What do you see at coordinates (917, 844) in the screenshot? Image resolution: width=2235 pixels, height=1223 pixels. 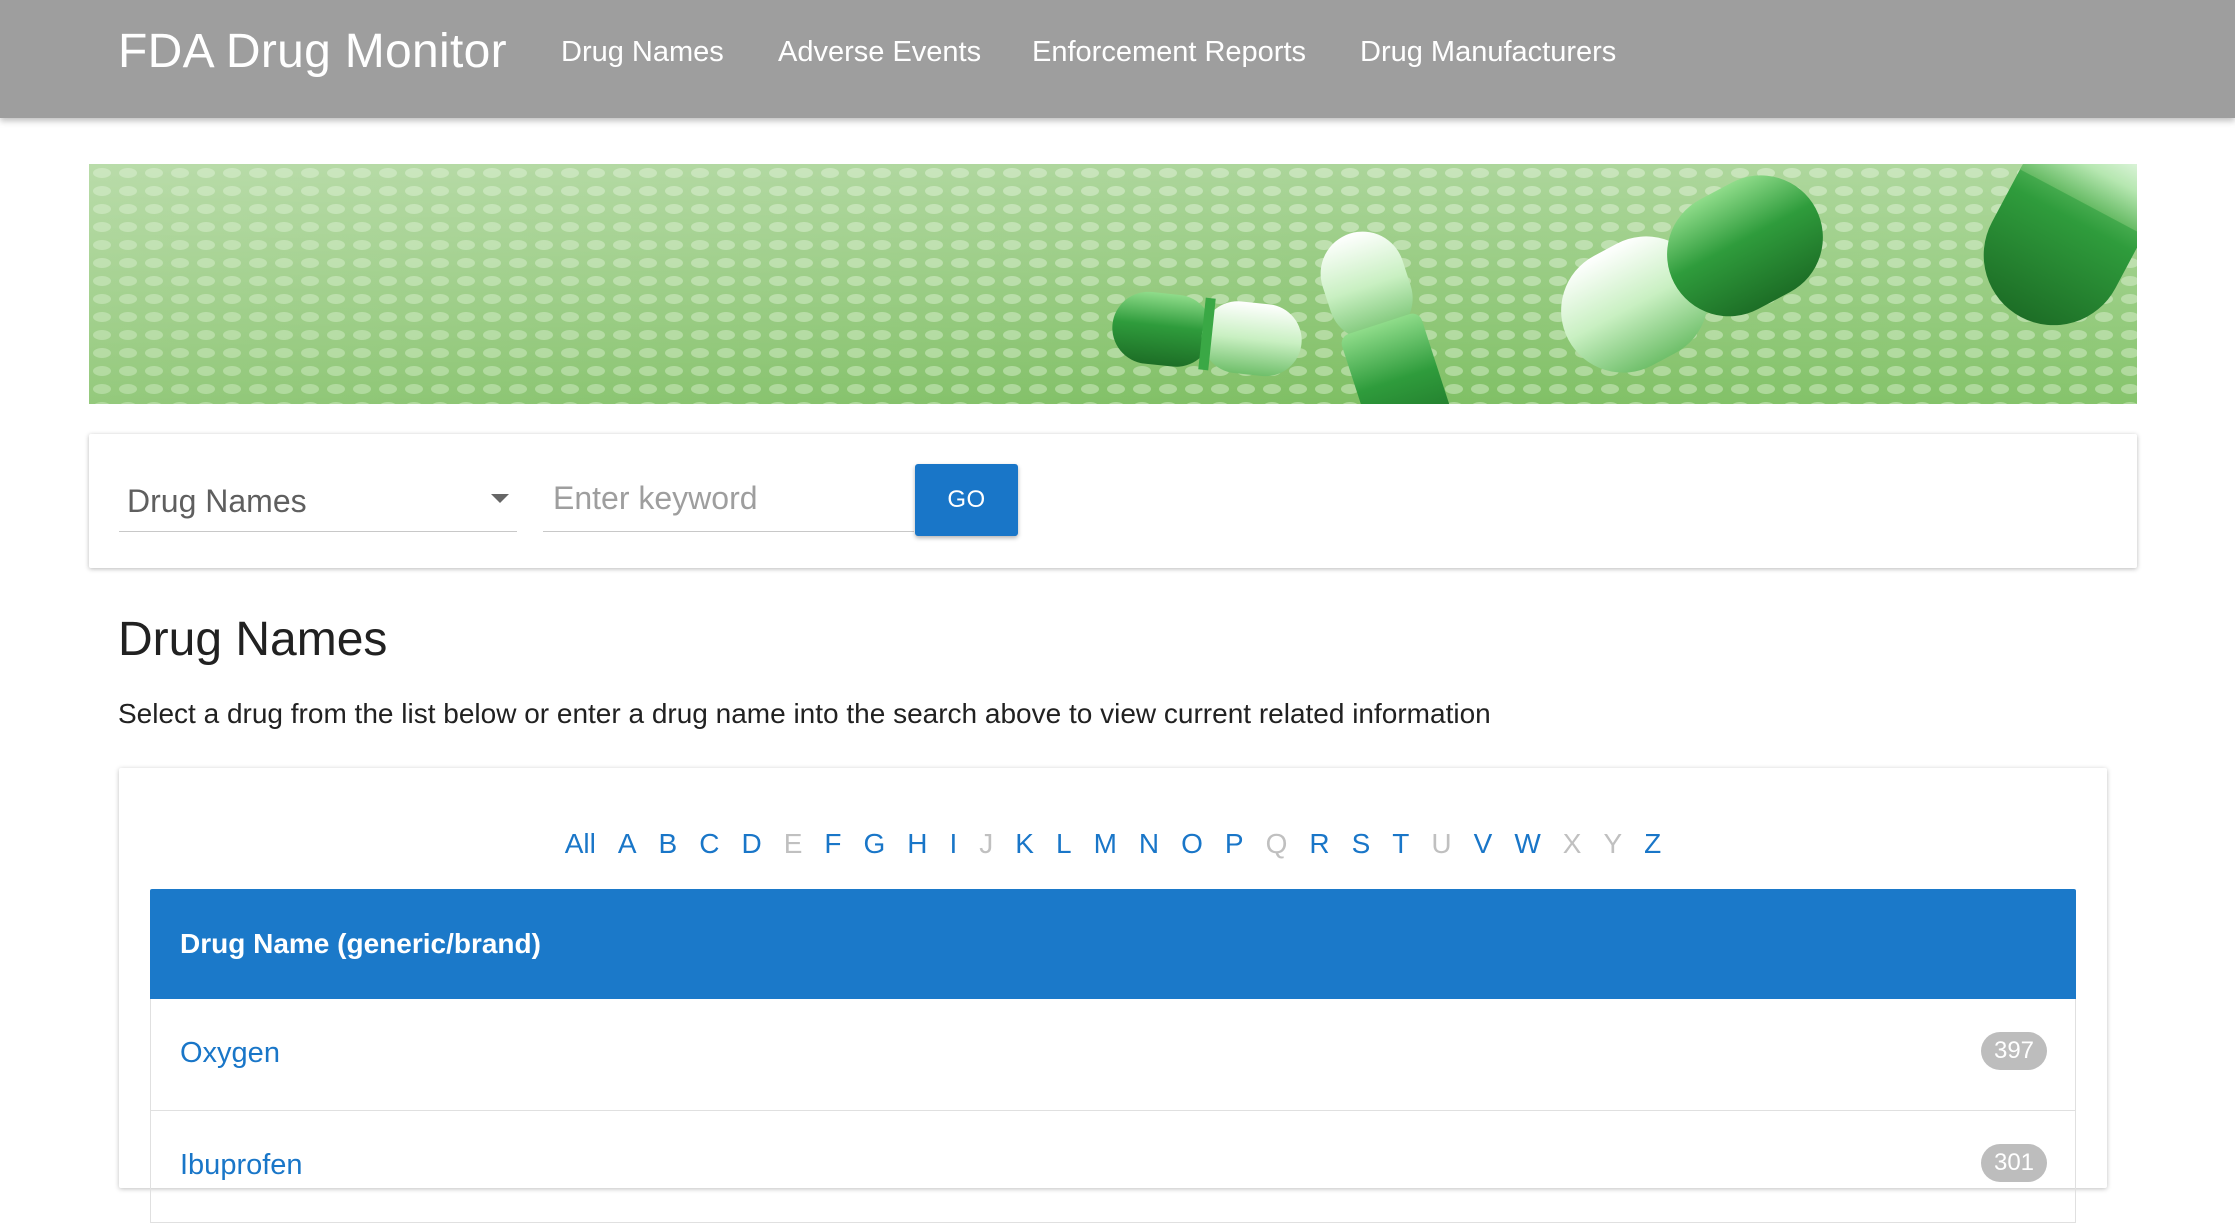 I see `alphabet-filter-h: H` at bounding box center [917, 844].